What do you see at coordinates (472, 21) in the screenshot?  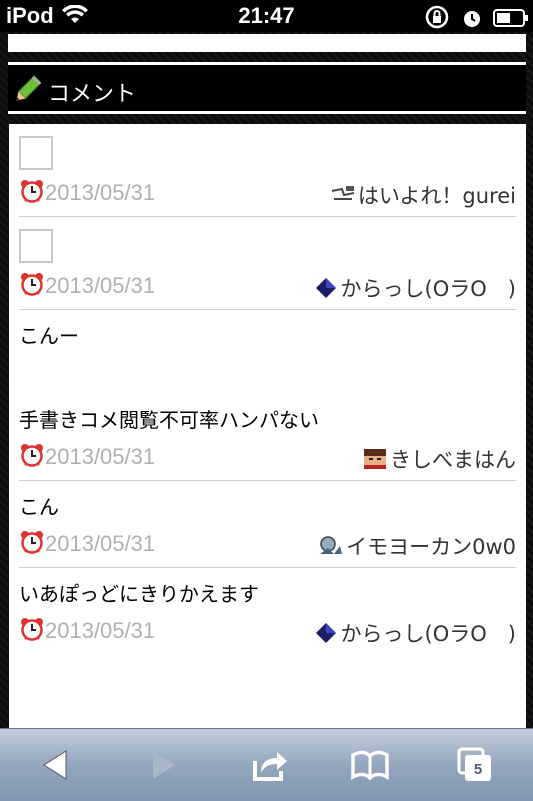 I see `alarm-icon` at bounding box center [472, 21].